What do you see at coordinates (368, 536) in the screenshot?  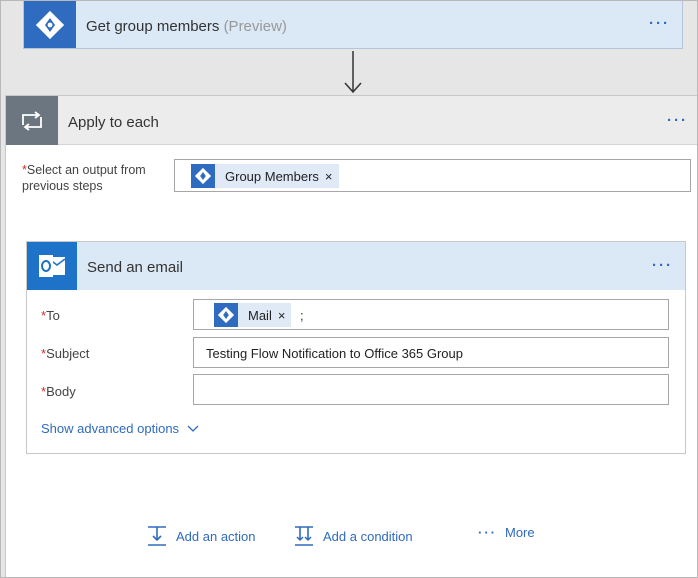 I see `add-condition-label: Add a condition` at bounding box center [368, 536].